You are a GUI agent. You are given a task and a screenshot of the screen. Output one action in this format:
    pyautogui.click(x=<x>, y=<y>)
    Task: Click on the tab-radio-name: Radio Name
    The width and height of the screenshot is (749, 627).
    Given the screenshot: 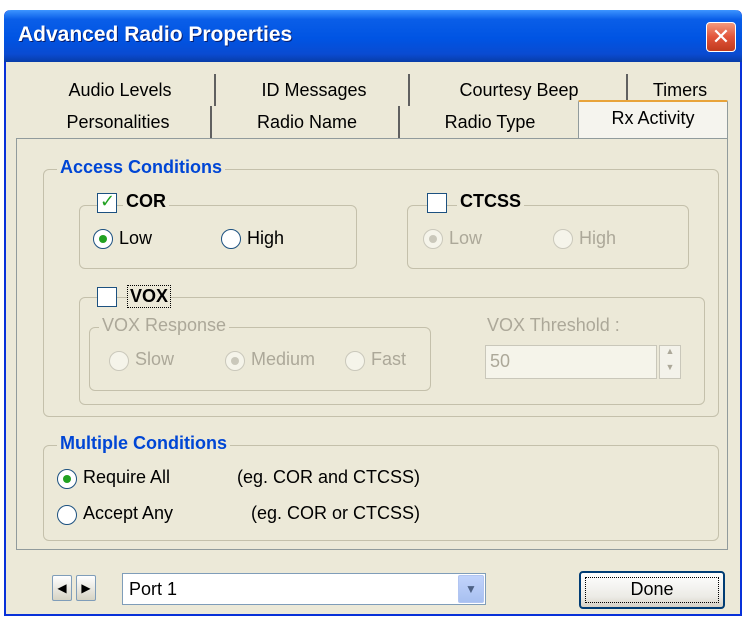 What is the action you would take?
    pyautogui.click(x=308, y=122)
    